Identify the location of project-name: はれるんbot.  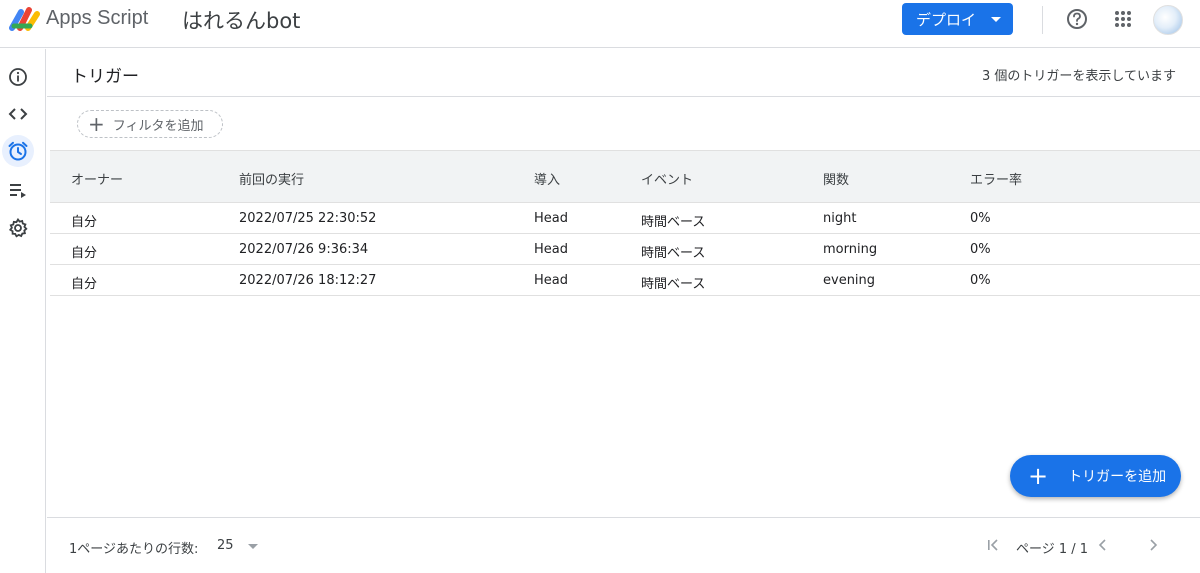
(241, 20).